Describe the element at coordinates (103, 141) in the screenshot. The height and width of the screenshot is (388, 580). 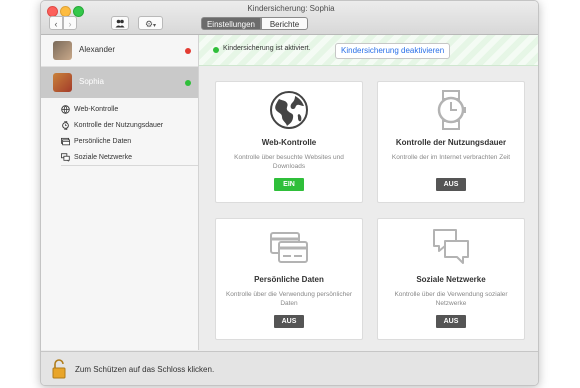
I see `sidebar-item-label: Persönliche Daten` at that location.